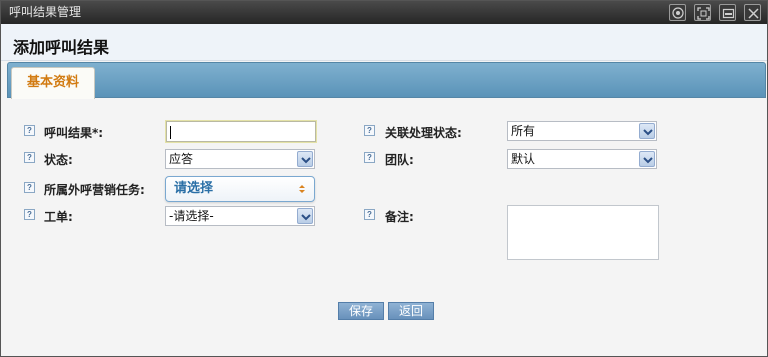 The height and width of the screenshot is (357, 768). Describe the element at coordinates (384, 12) in the screenshot. I see `title-bar: 呼叫结果管理` at that location.